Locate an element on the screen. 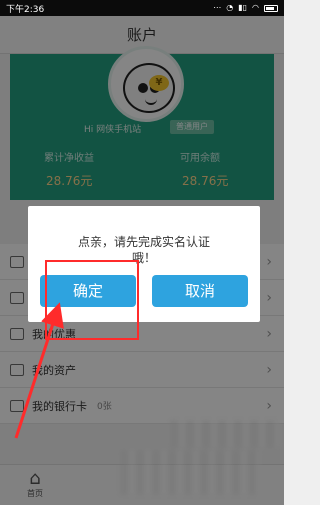 Image resolution: width=320 pixels, height=505 pixels. status-bar: 下午2:36 ⋯ ◔ ▮▯ ◠ is located at coordinates (142, 8).